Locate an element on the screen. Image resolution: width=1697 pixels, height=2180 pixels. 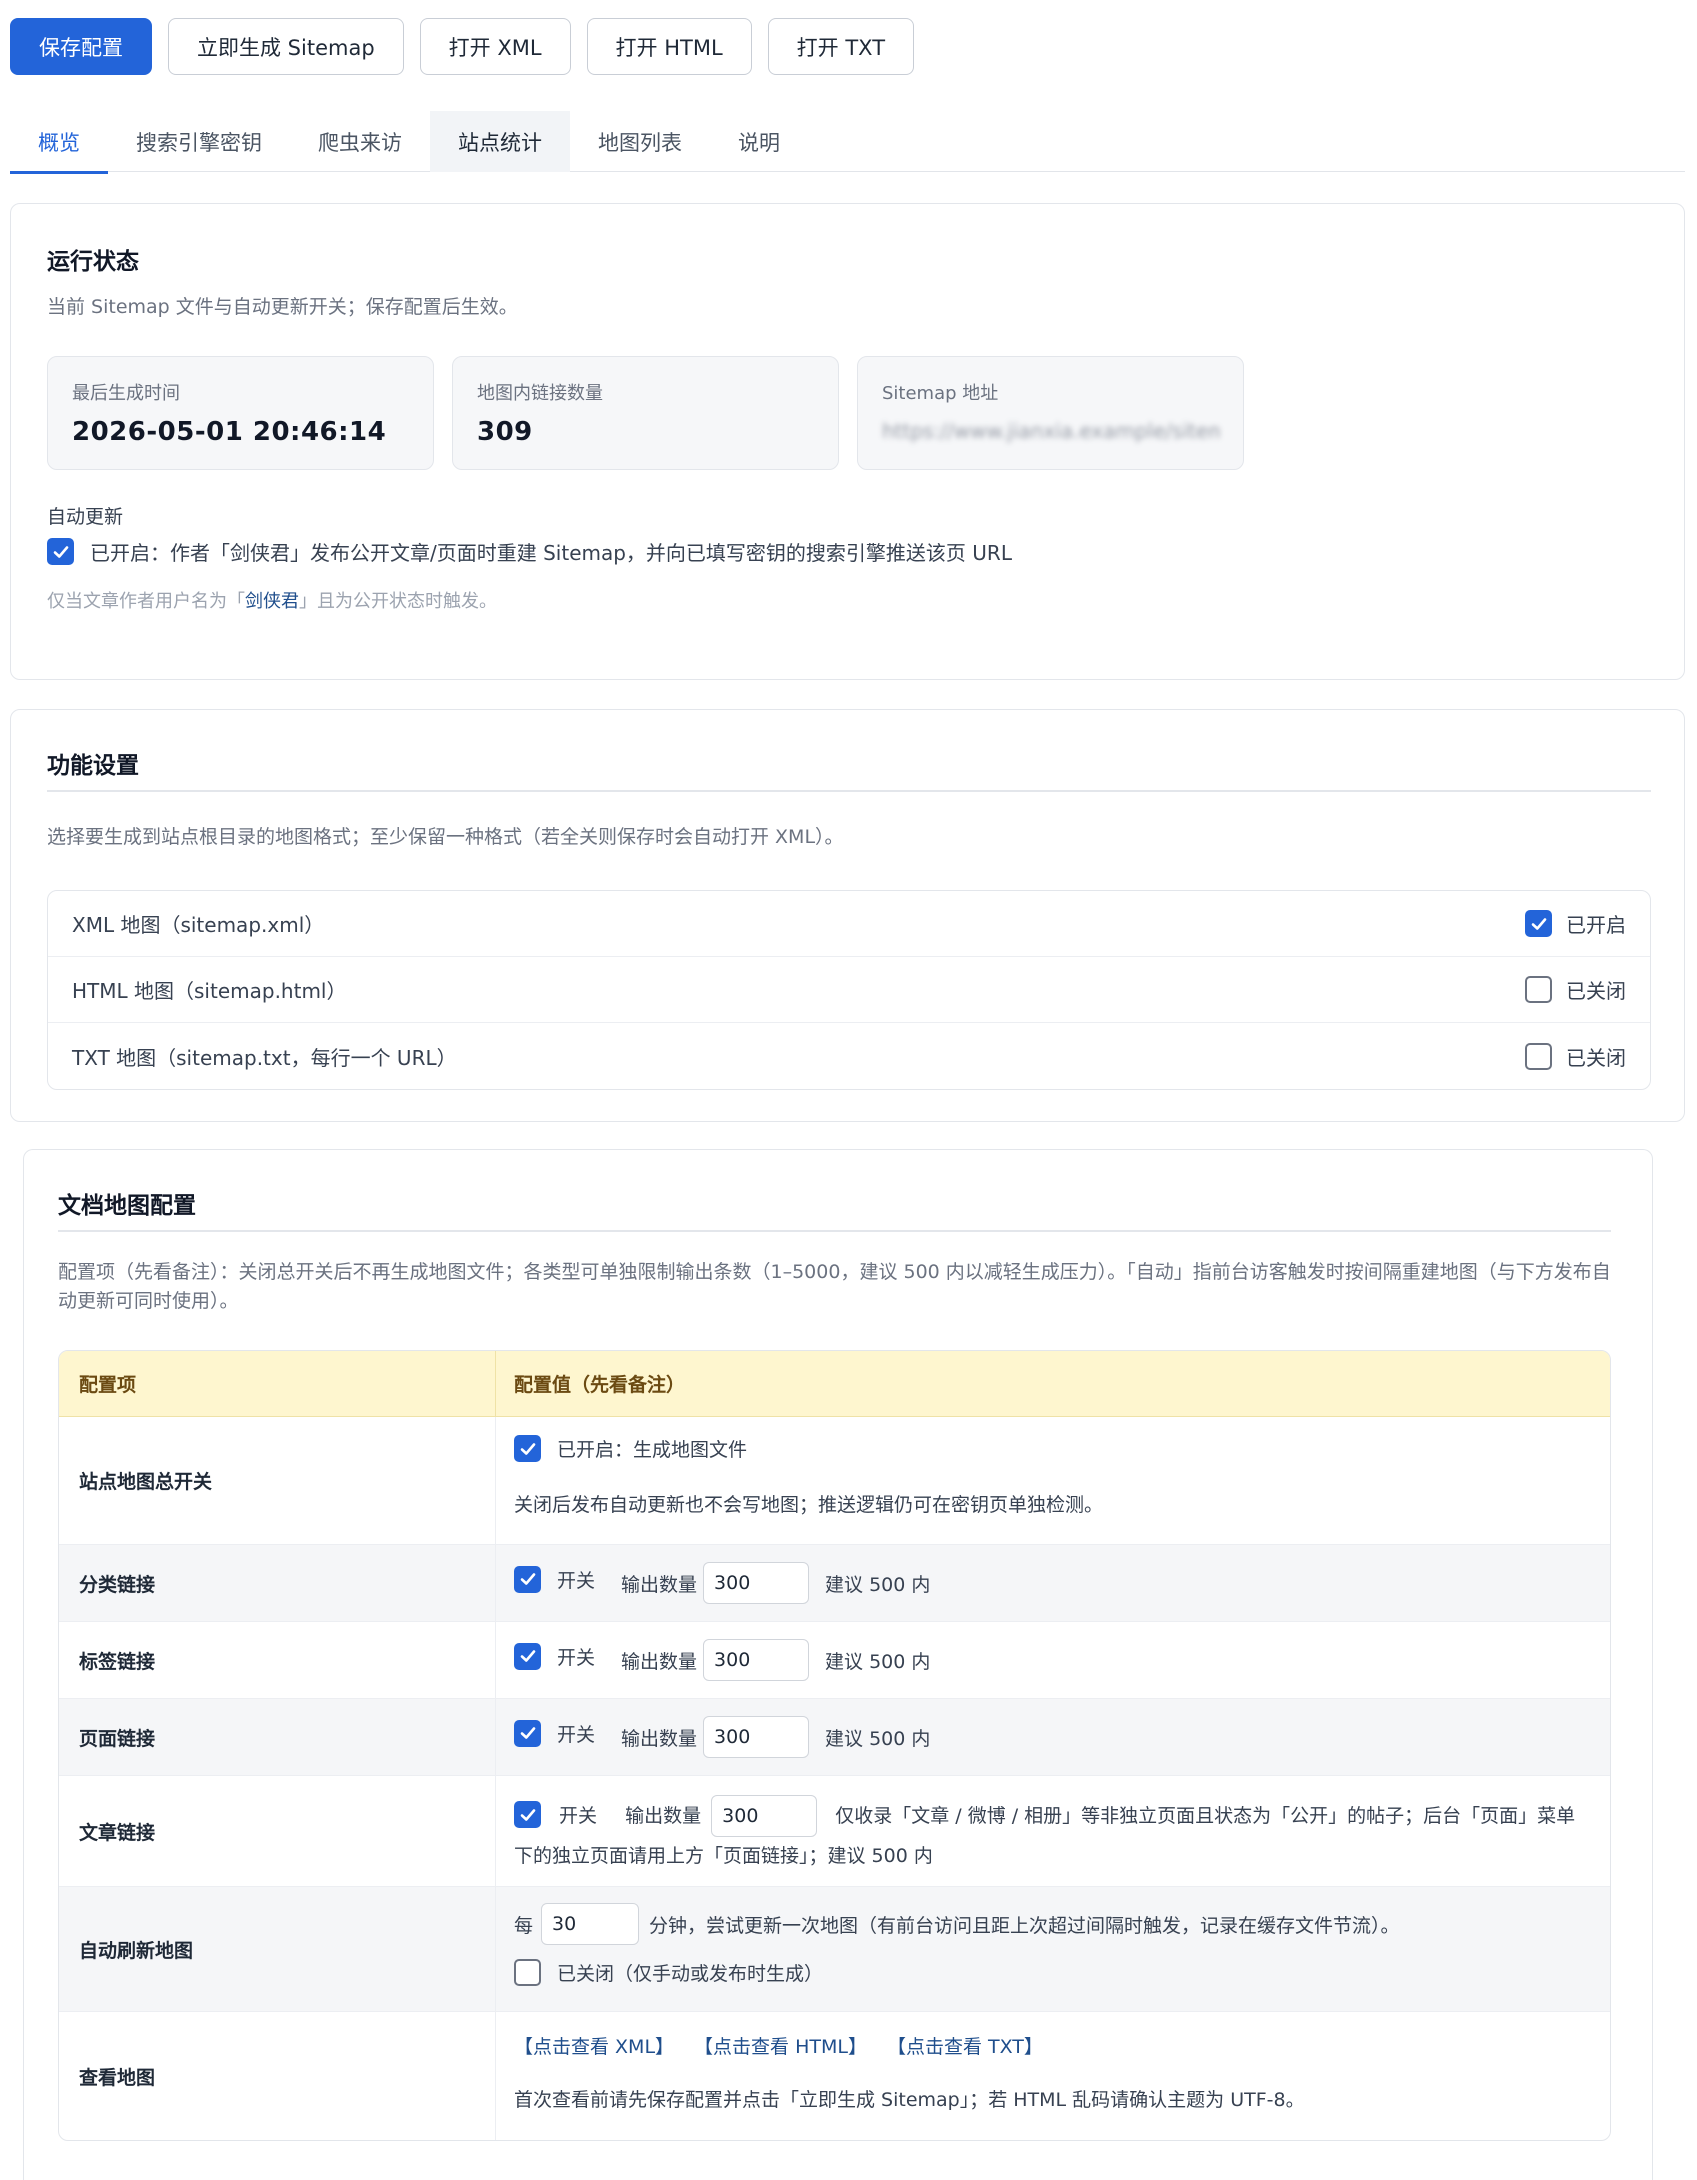
post-count-input: 300 is located at coordinates (764, 1816).